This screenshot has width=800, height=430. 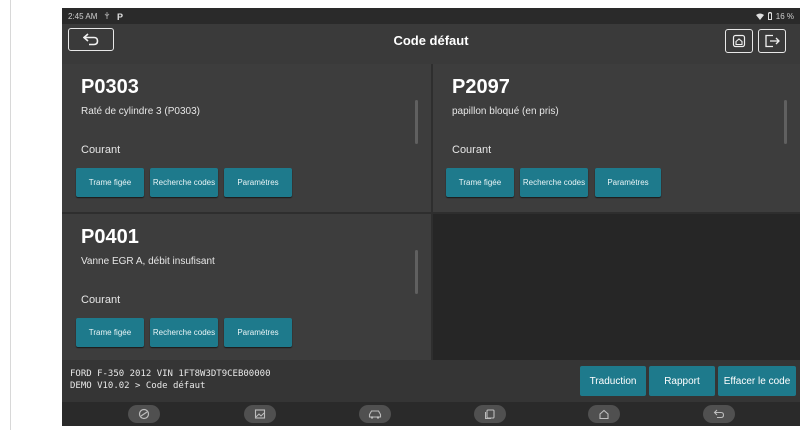 I want to click on nav-image-button, so click(x=260, y=414).